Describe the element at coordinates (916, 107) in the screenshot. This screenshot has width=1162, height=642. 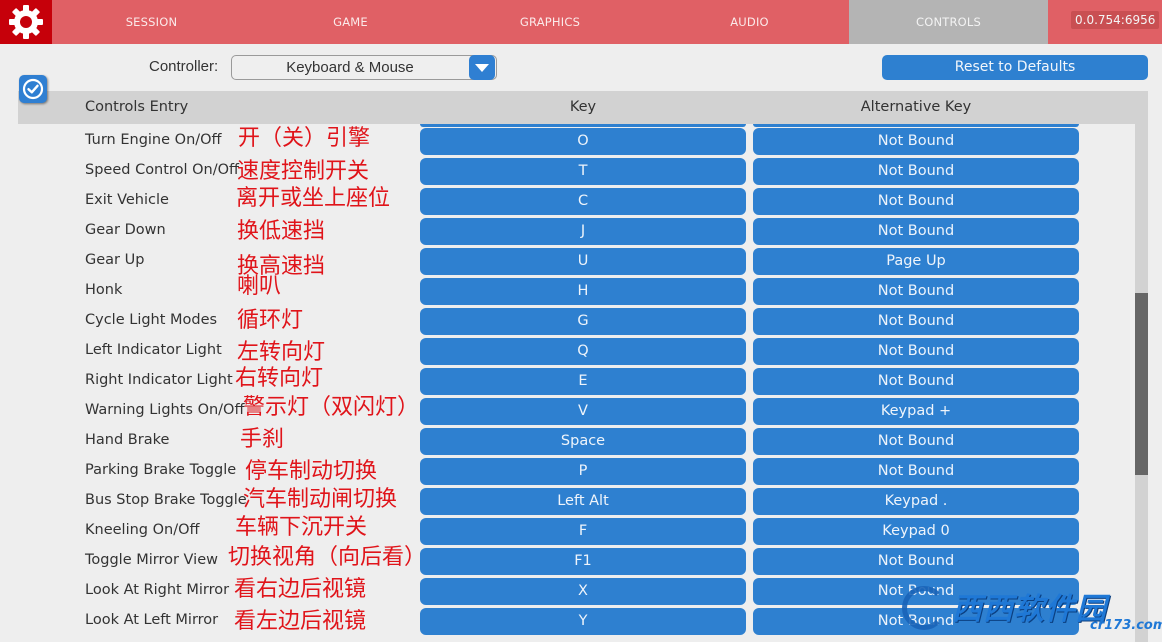
I see `header-alternative-key: Alternative Key` at that location.